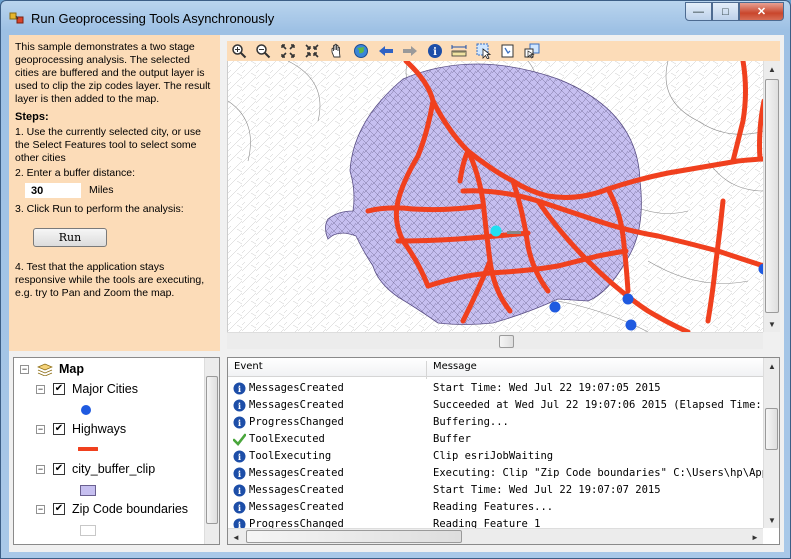 The width and height of the screenshot is (791, 559). Describe the element at coordinates (496, 231) in the screenshot. I see `selected-city-point` at that location.